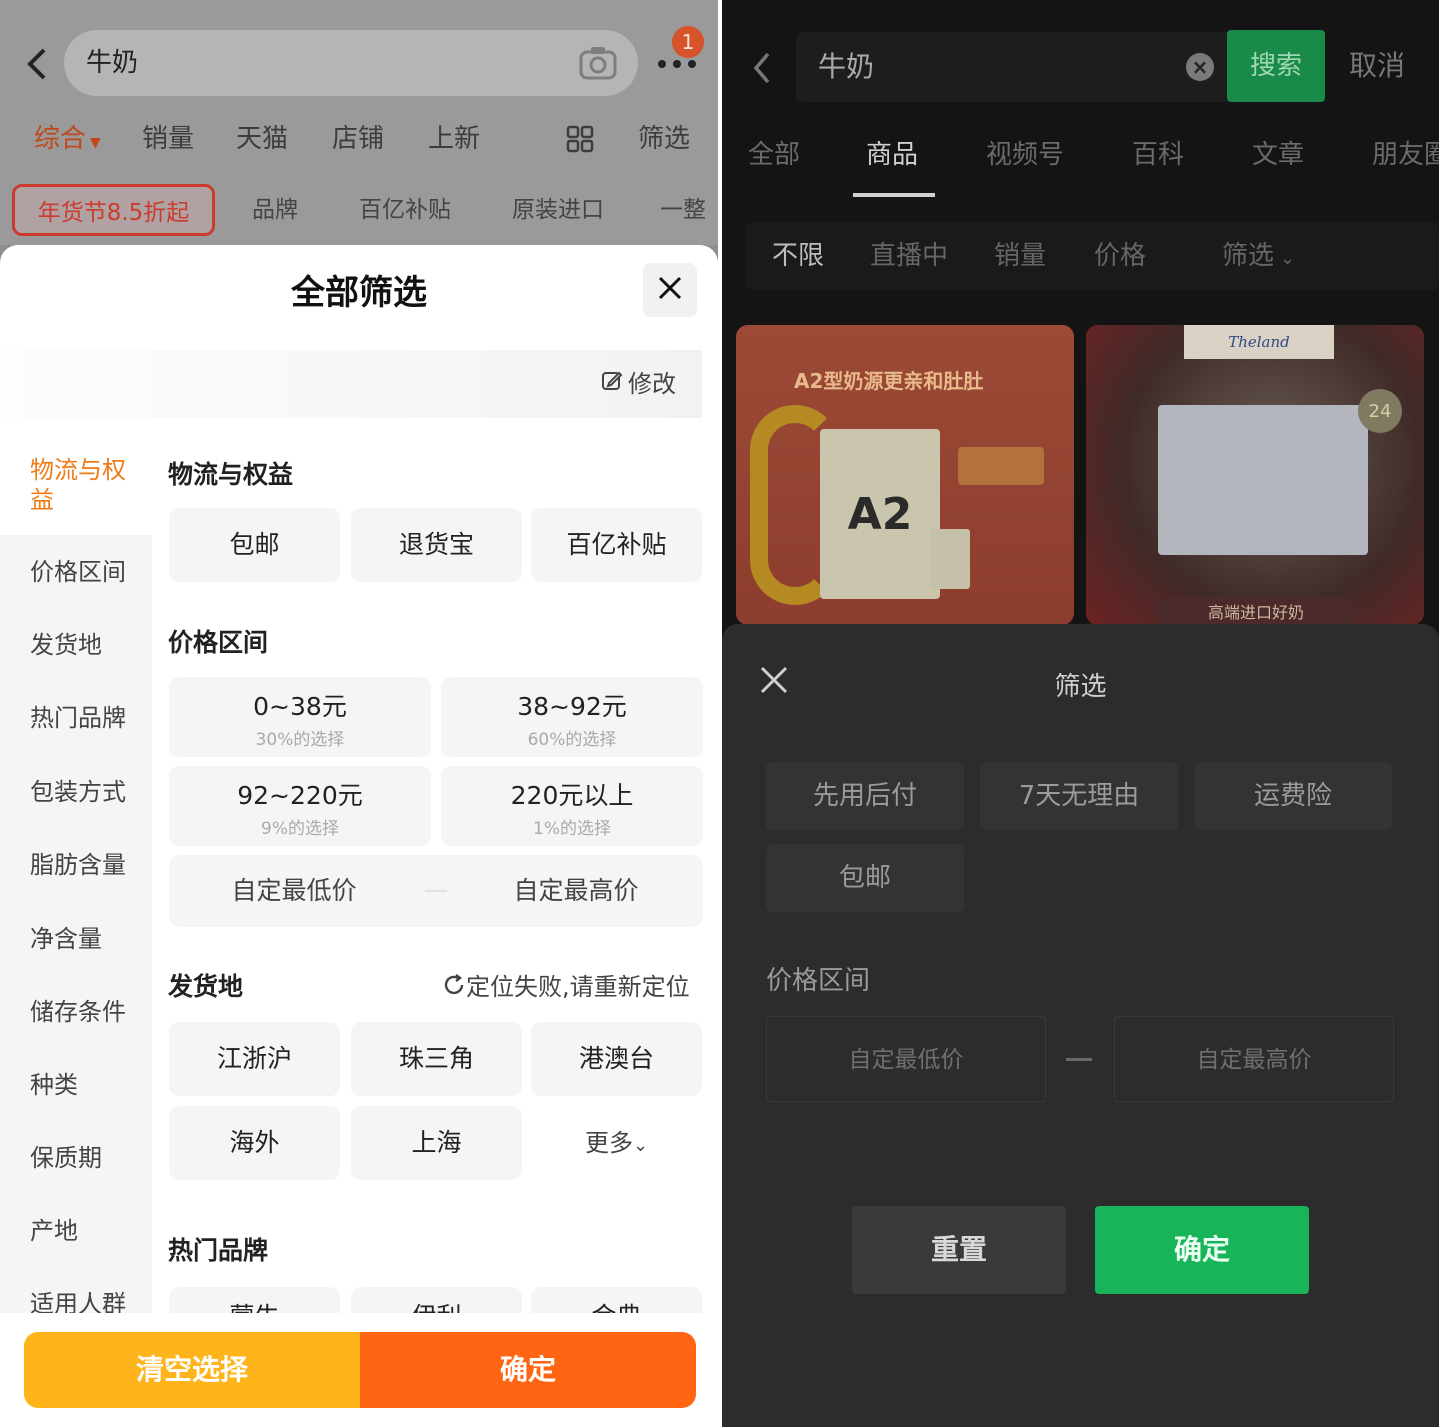 This screenshot has width=1439, height=1427. What do you see at coordinates (76, 865) in the screenshot?
I see `nav-item-fat: 脂肪含量` at bounding box center [76, 865].